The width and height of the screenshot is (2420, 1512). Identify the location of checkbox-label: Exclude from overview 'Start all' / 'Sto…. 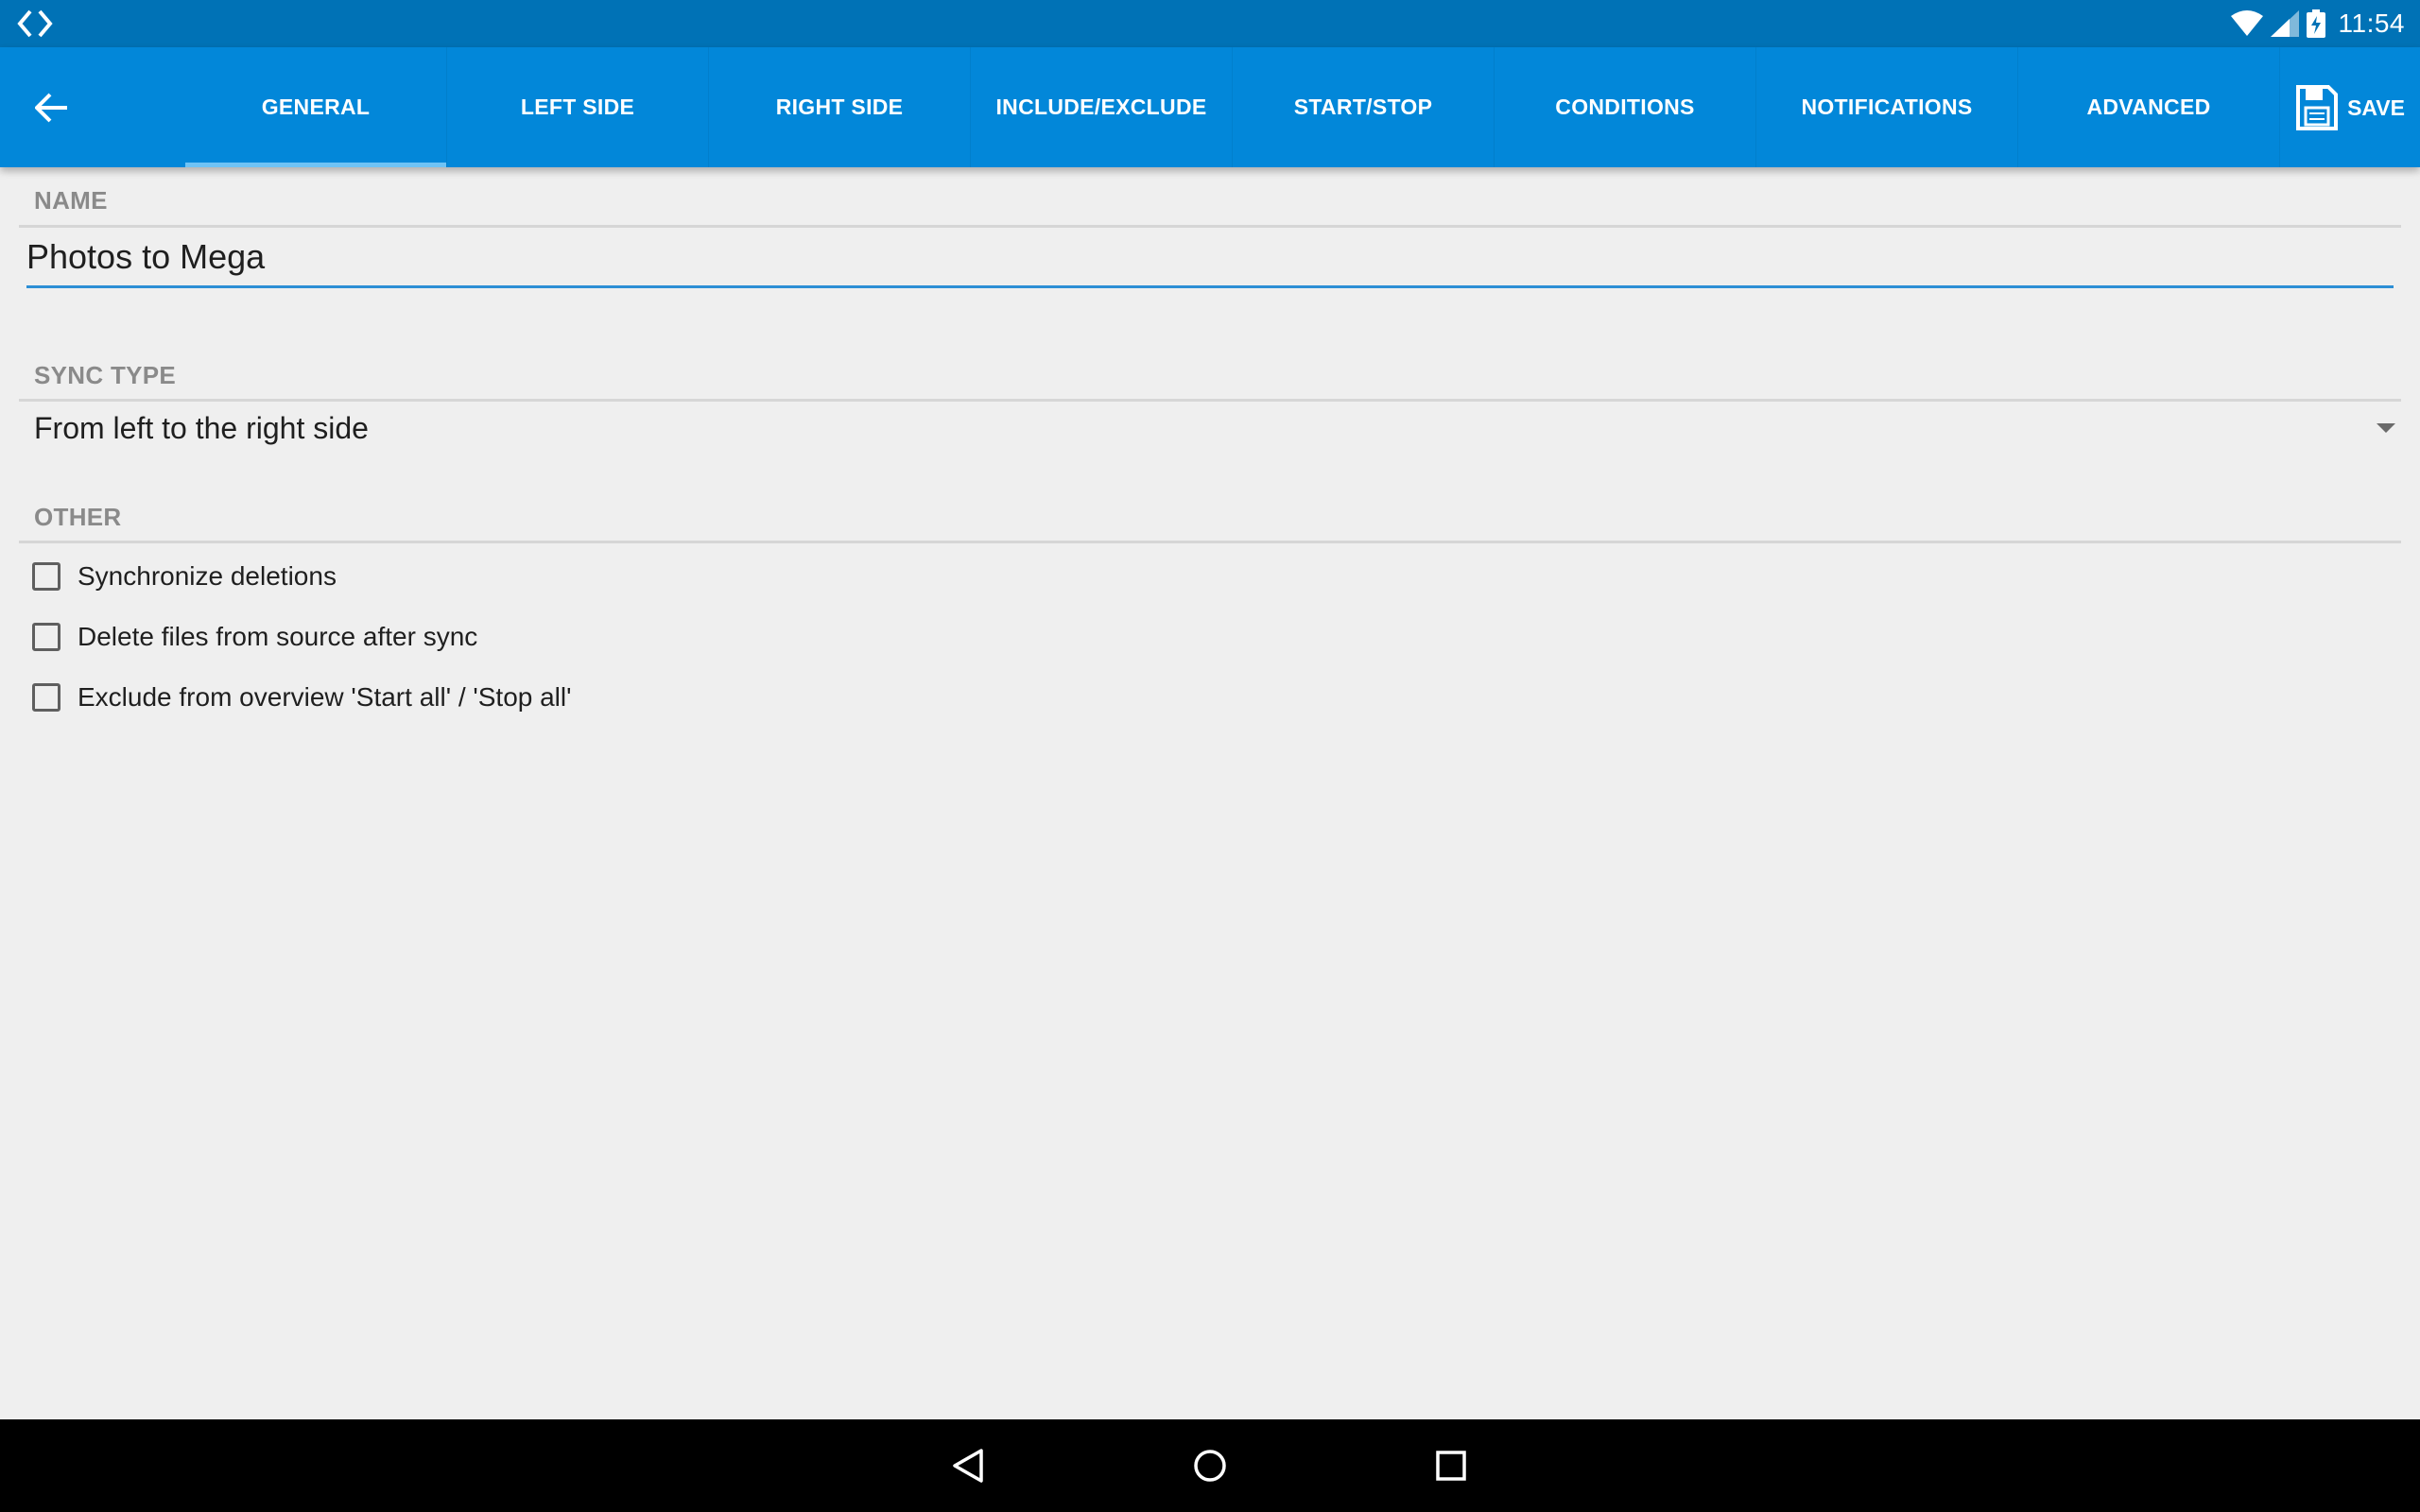
(325, 697).